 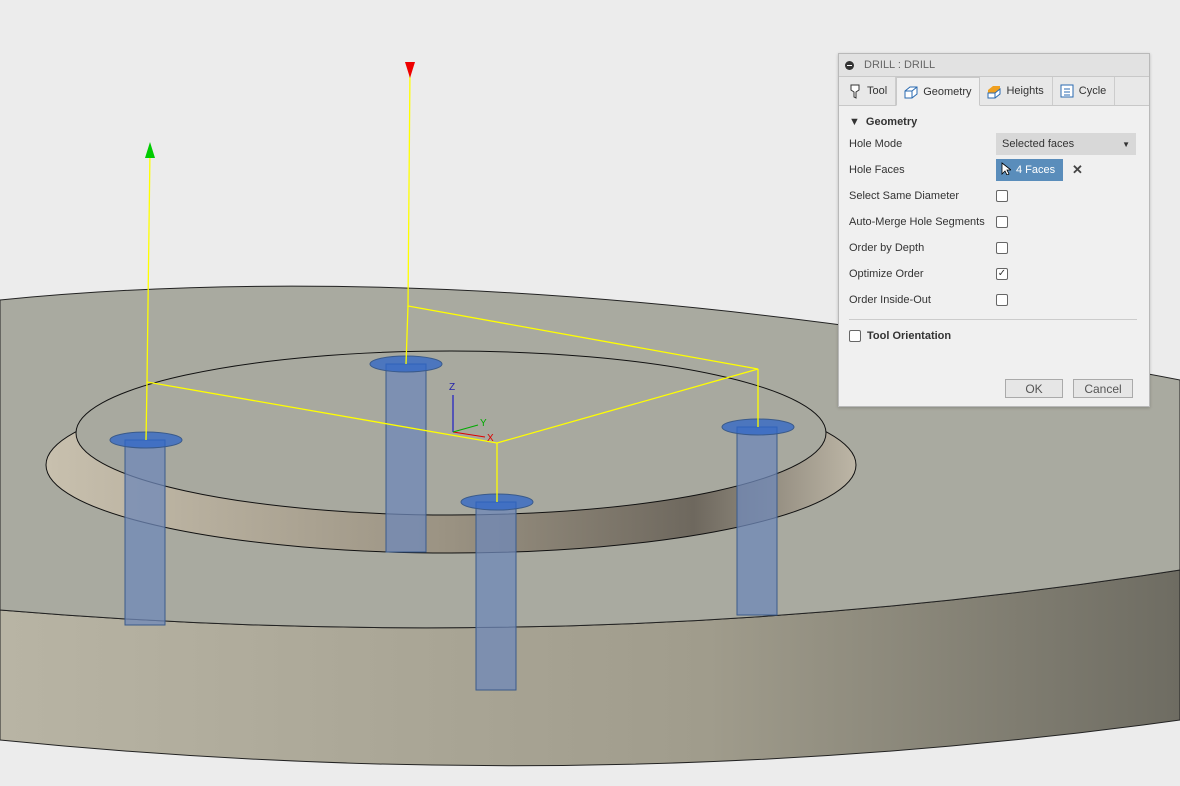 What do you see at coordinates (900, 65) in the screenshot?
I see `dialog-title: DRILL` at bounding box center [900, 65].